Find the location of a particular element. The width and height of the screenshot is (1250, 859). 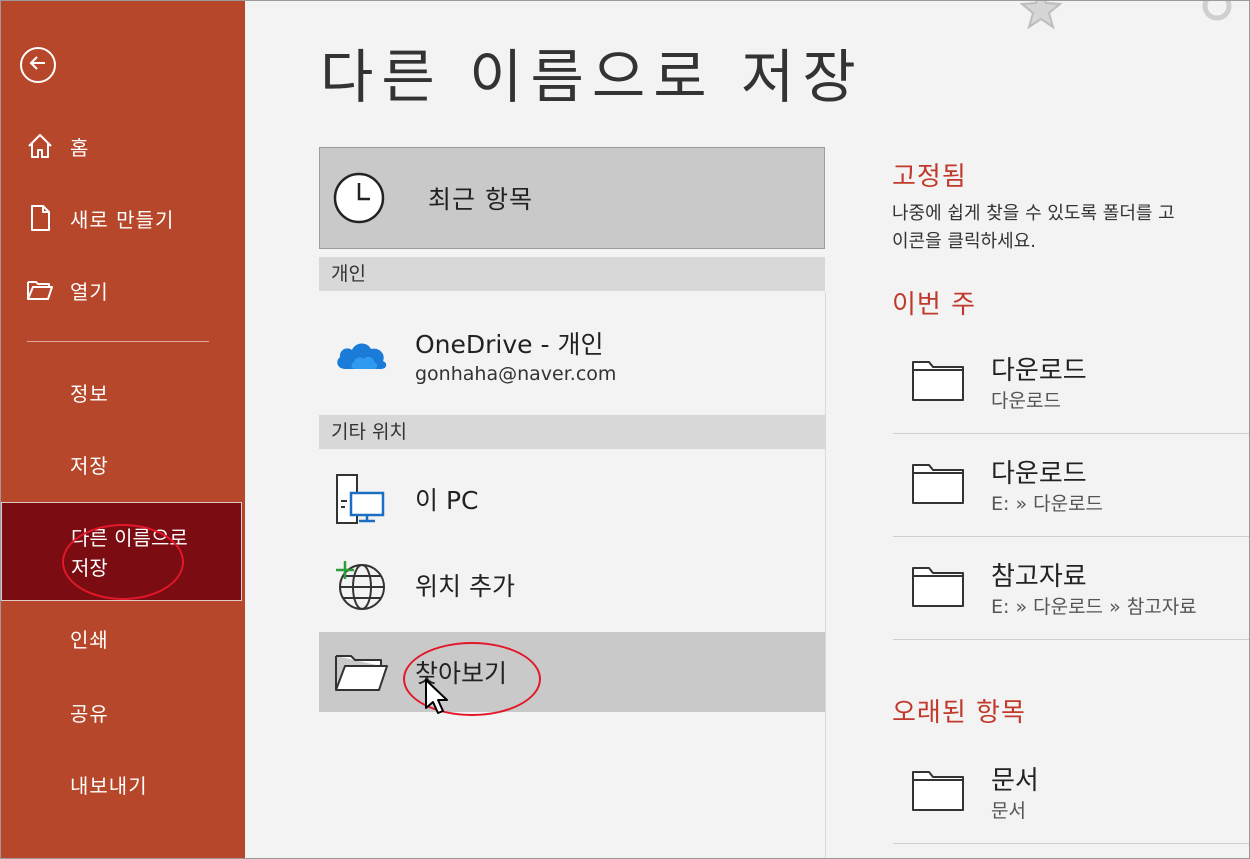

nav-new-label: 새로 만들기 is located at coordinates (122, 219).